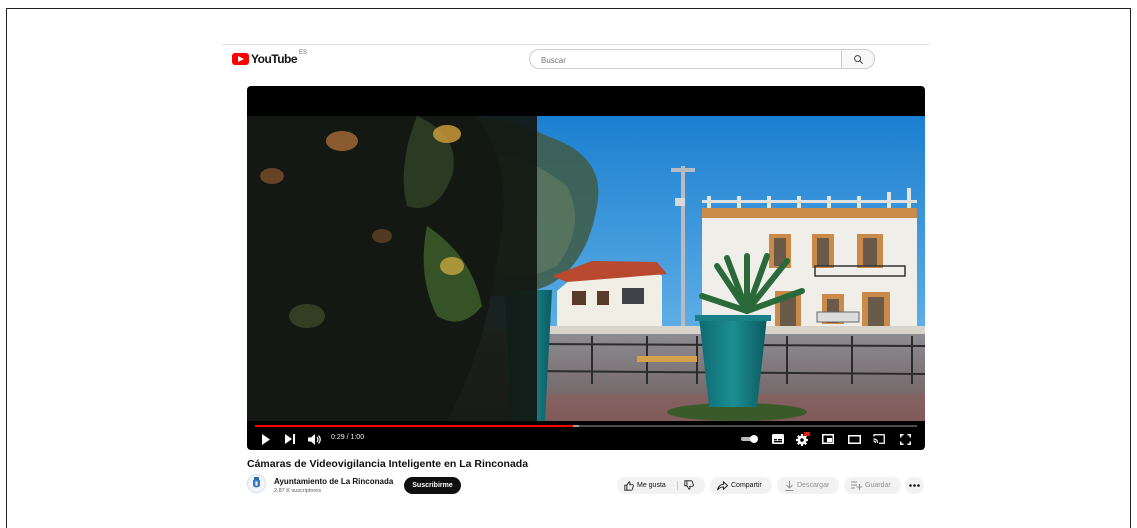  What do you see at coordinates (414, 426) in the screenshot?
I see `played-fill` at bounding box center [414, 426].